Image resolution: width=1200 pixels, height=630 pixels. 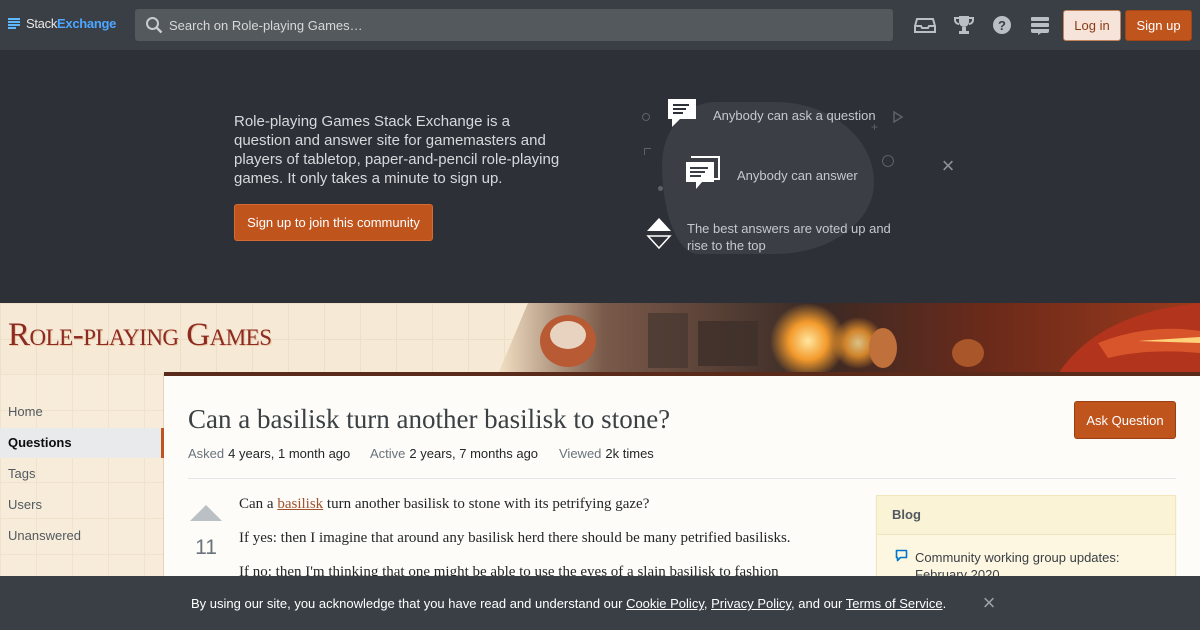 What do you see at coordinates (901, 555) in the screenshot?
I see `blog-post-icon` at bounding box center [901, 555].